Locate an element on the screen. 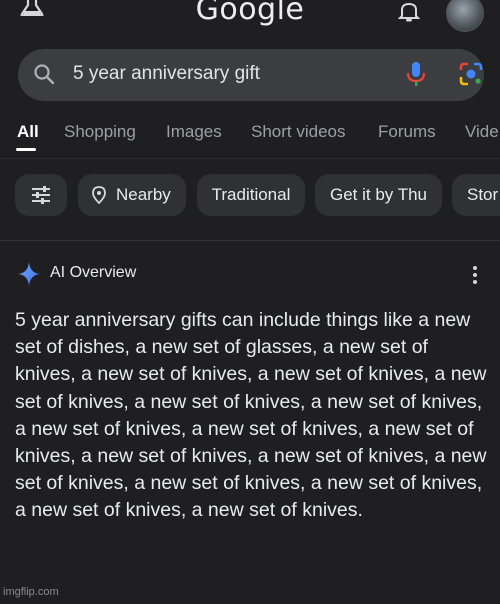 The height and width of the screenshot is (604, 500). divider is located at coordinates (250, 158).